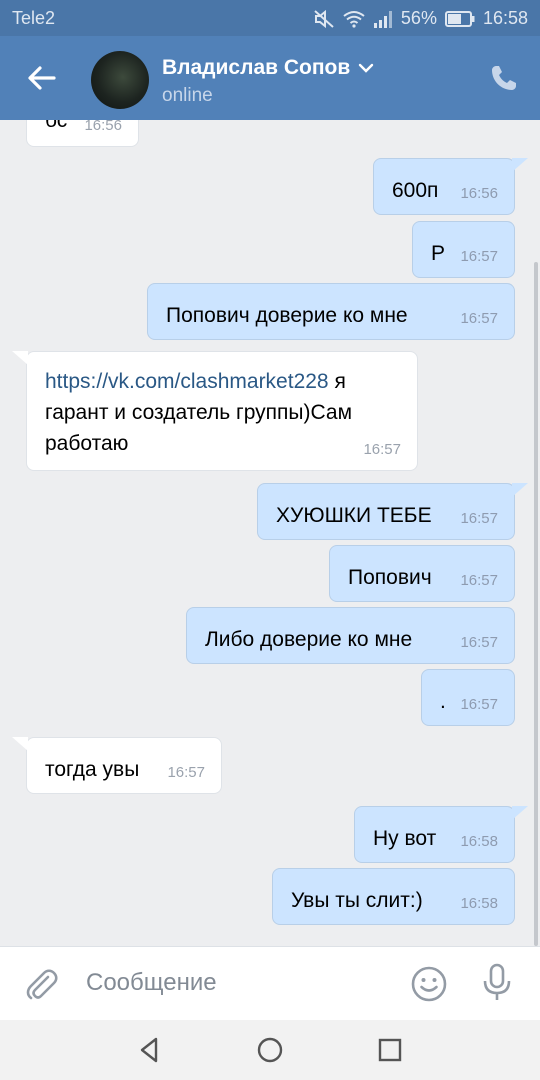 Image resolution: width=540 pixels, height=1080 pixels. Describe the element at coordinates (150, 1050) in the screenshot. I see `nav-back-icon` at that location.